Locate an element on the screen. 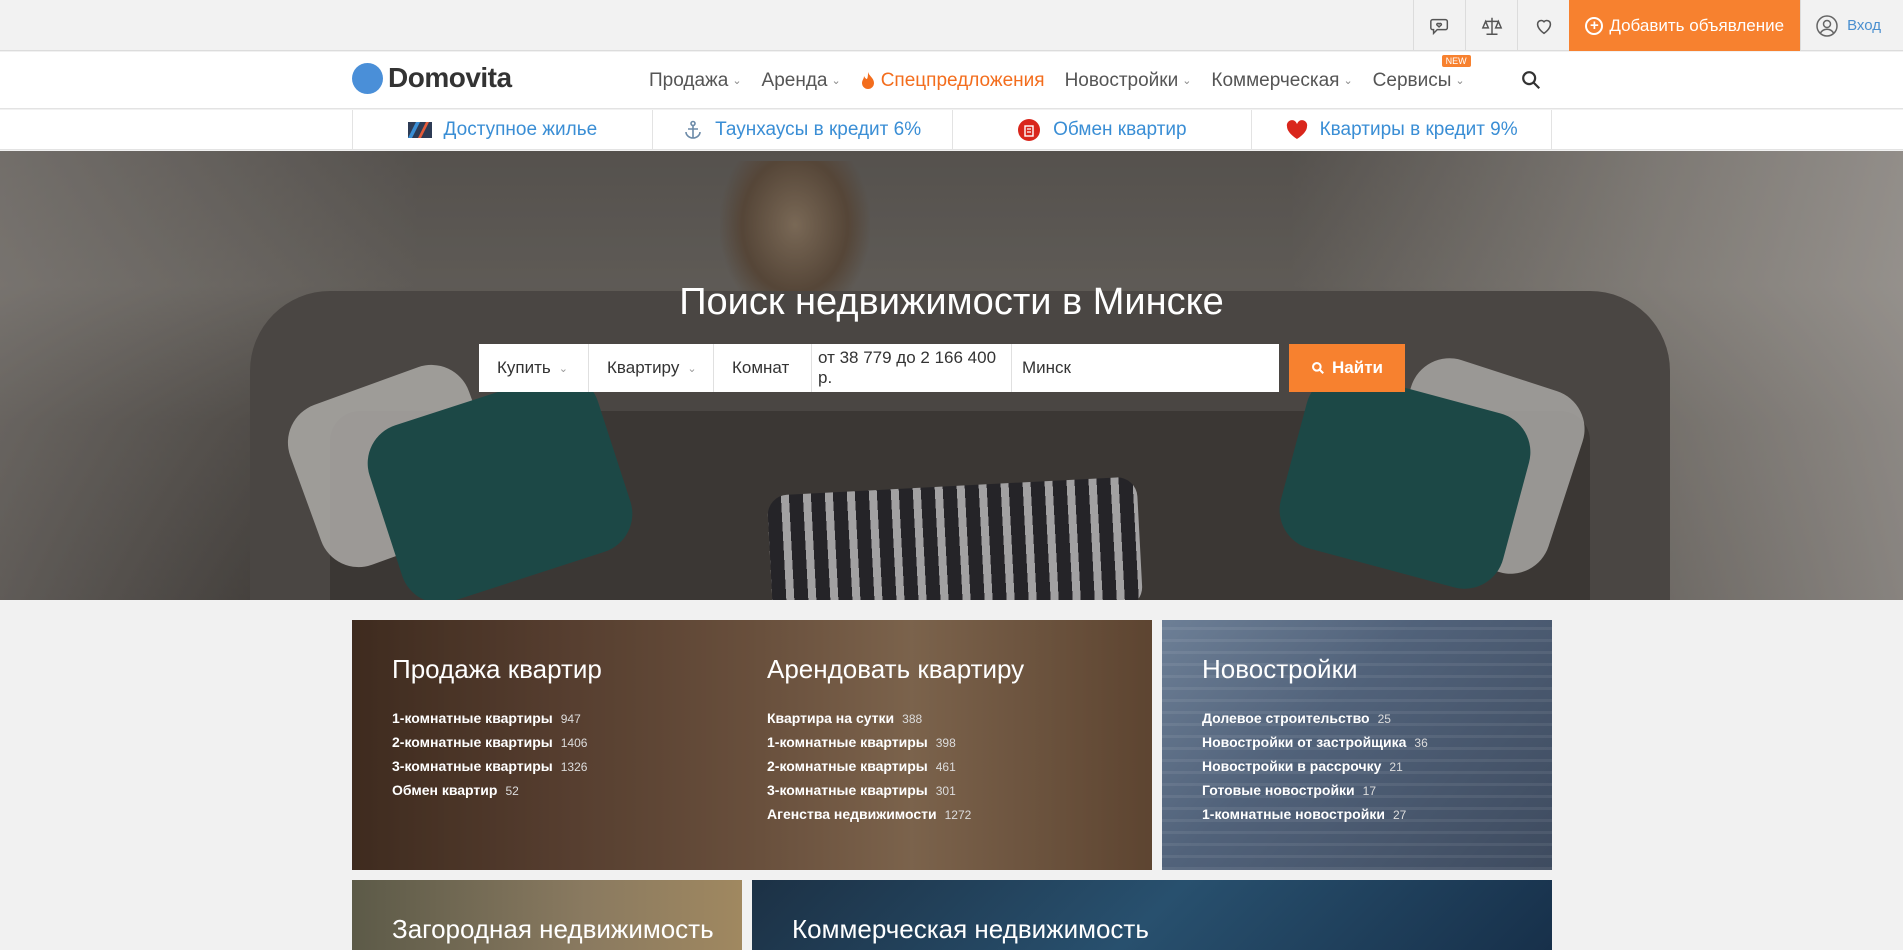 The image size is (1903, 950). plus-circle-icon: + is located at coordinates (1594, 25).